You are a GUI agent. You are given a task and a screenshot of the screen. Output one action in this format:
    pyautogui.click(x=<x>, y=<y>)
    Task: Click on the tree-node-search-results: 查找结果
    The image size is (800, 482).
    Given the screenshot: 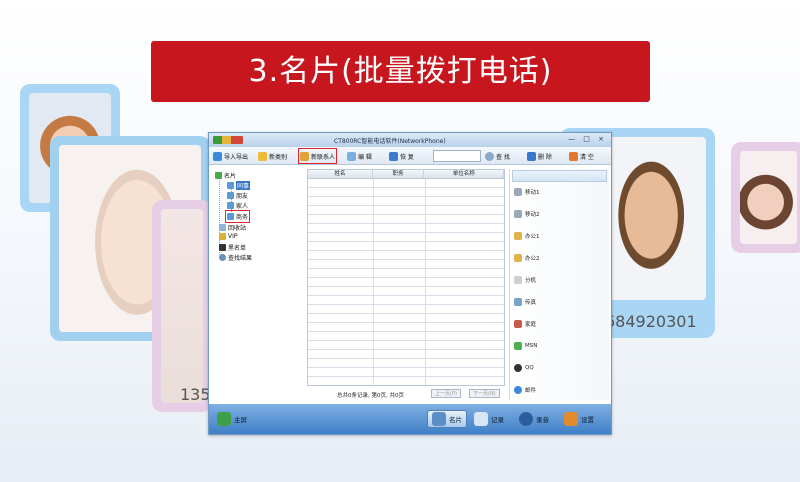 What is the action you would take?
    pyautogui.click(x=235, y=257)
    